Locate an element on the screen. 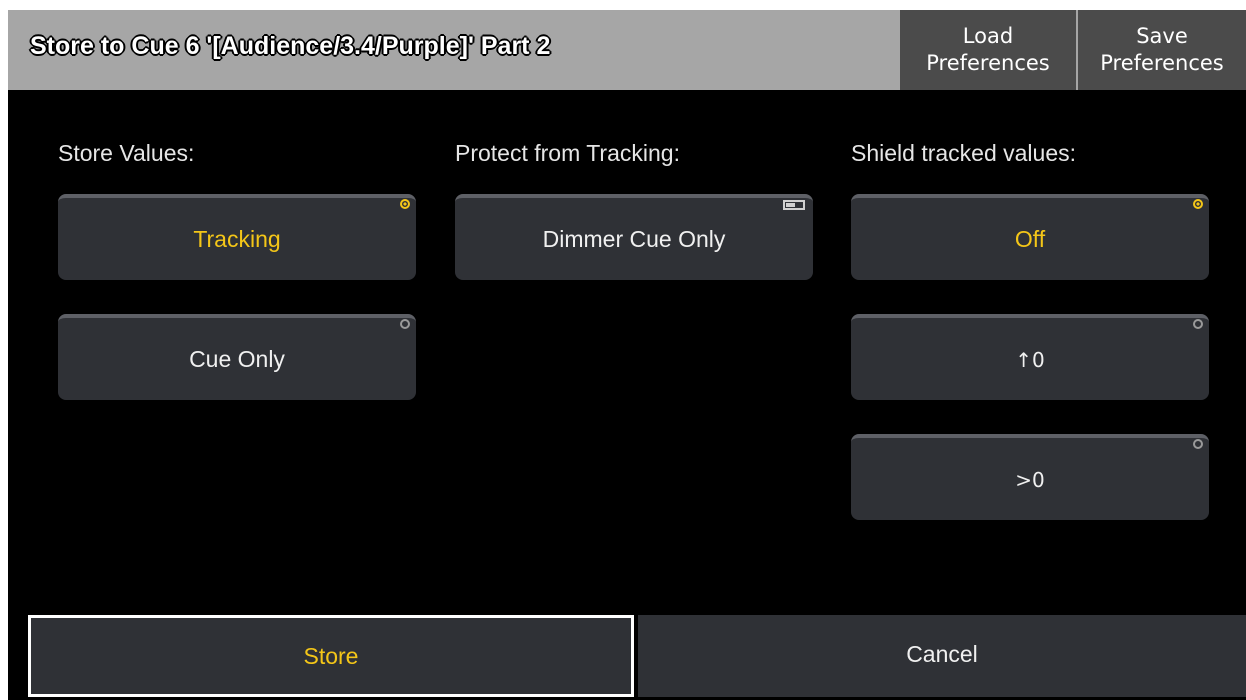 The height and width of the screenshot is (700, 1246). load-preferences-button: Load Preferences is located at coordinates (988, 50).